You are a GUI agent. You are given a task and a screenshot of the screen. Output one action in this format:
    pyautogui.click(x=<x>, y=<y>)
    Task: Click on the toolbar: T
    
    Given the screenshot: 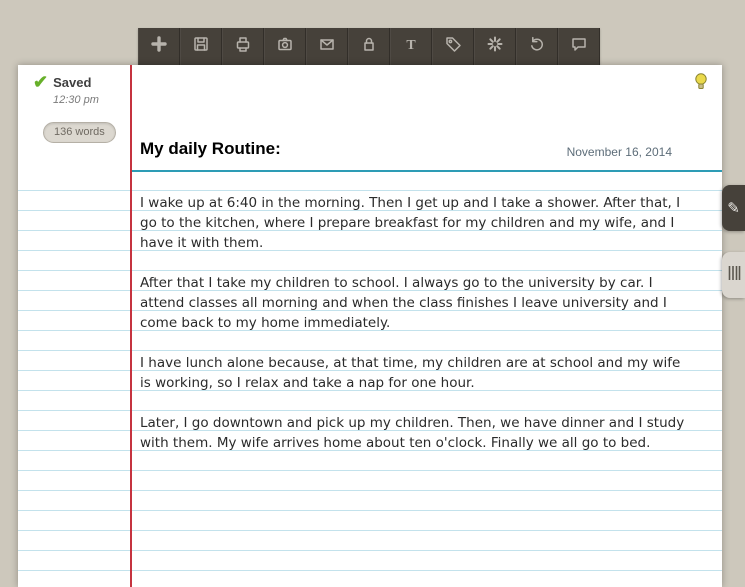 What is the action you would take?
    pyautogui.click(x=369, y=46)
    